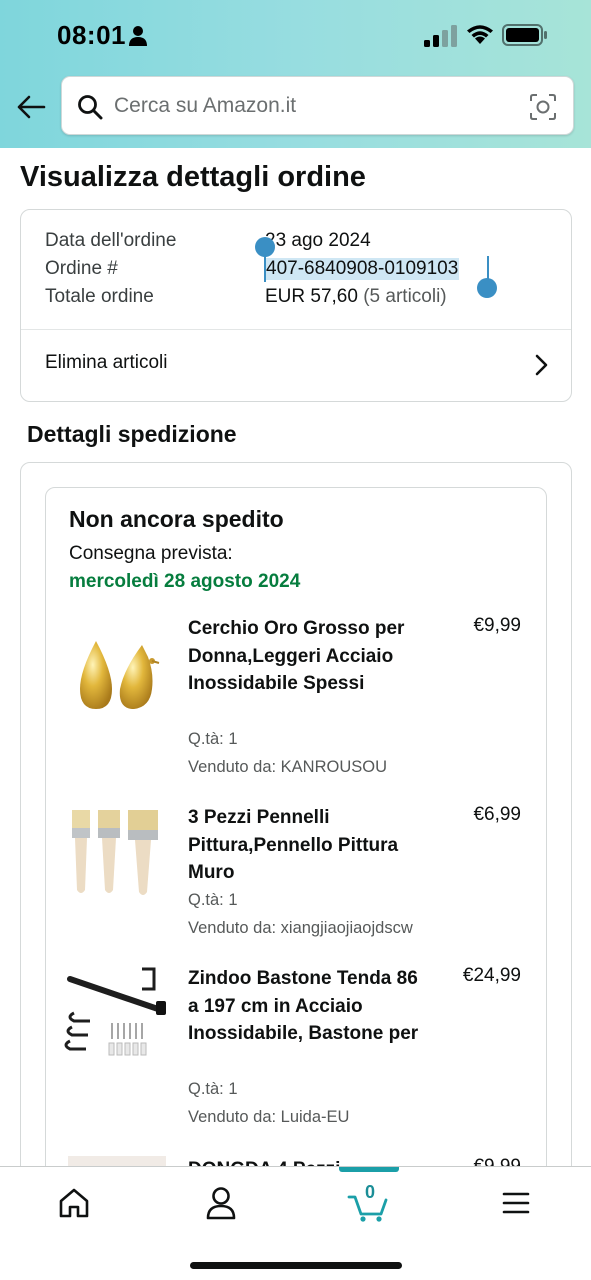 This screenshot has width=591, height=1280. What do you see at coordinates (405, 296) in the screenshot?
I see `order-total-items: (5 articoli)` at bounding box center [405, 296].